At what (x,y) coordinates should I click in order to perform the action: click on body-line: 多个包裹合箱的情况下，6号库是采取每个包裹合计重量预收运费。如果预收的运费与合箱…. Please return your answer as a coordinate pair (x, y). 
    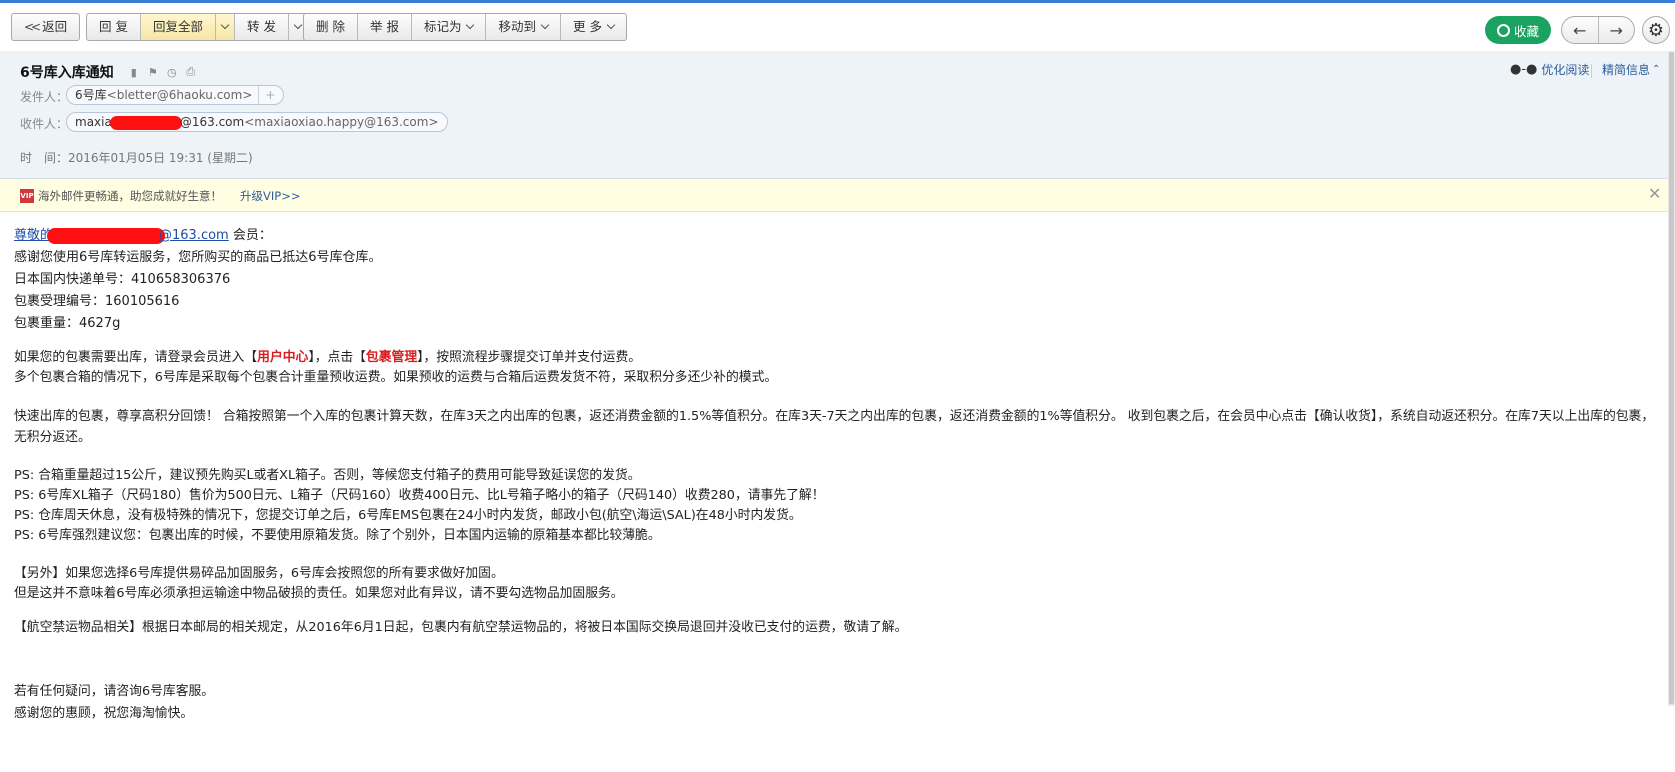
    Looking at the image, I should click on (396, 377).